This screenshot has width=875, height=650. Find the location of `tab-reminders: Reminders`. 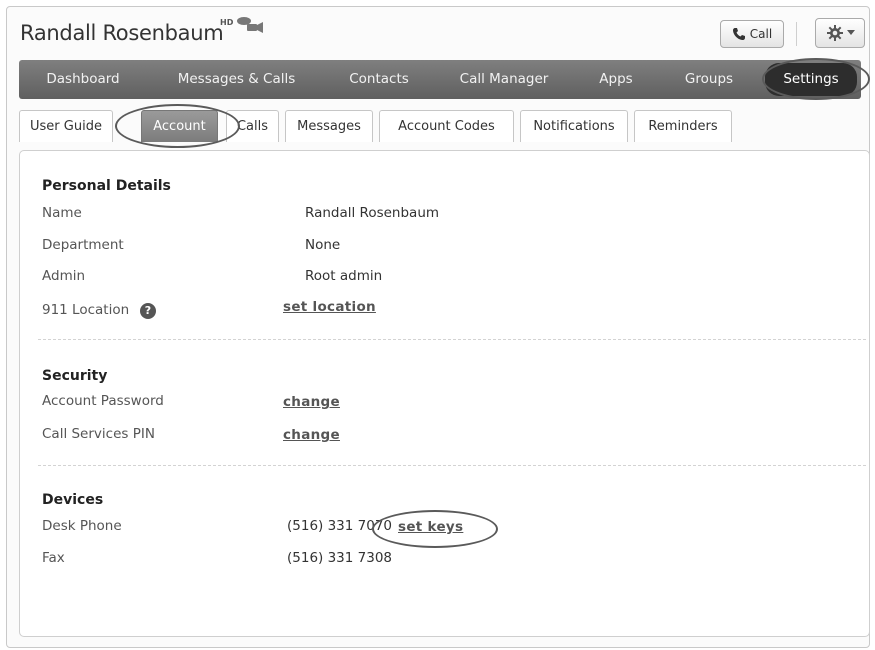

tab-reminders: Reminders is located at coordinates (683, 126).